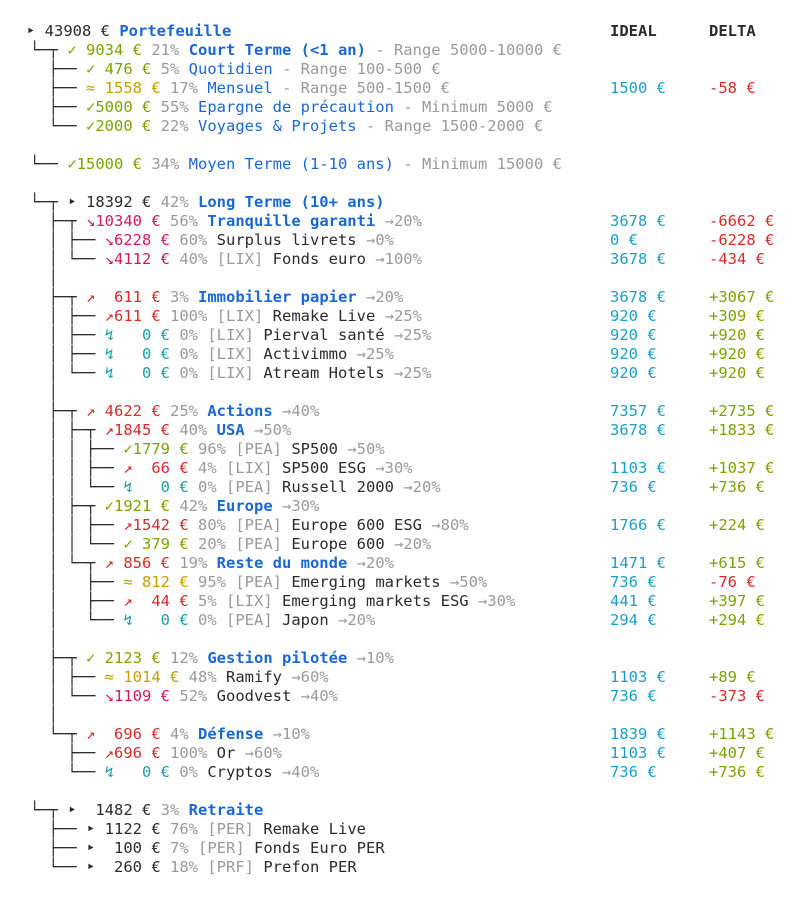 The width and height of the screenshot is (812, 909). What do you see at coordinates (202, 468) in the screenshot?
I see `percentage: 4%` at bounding box center [202, 468].